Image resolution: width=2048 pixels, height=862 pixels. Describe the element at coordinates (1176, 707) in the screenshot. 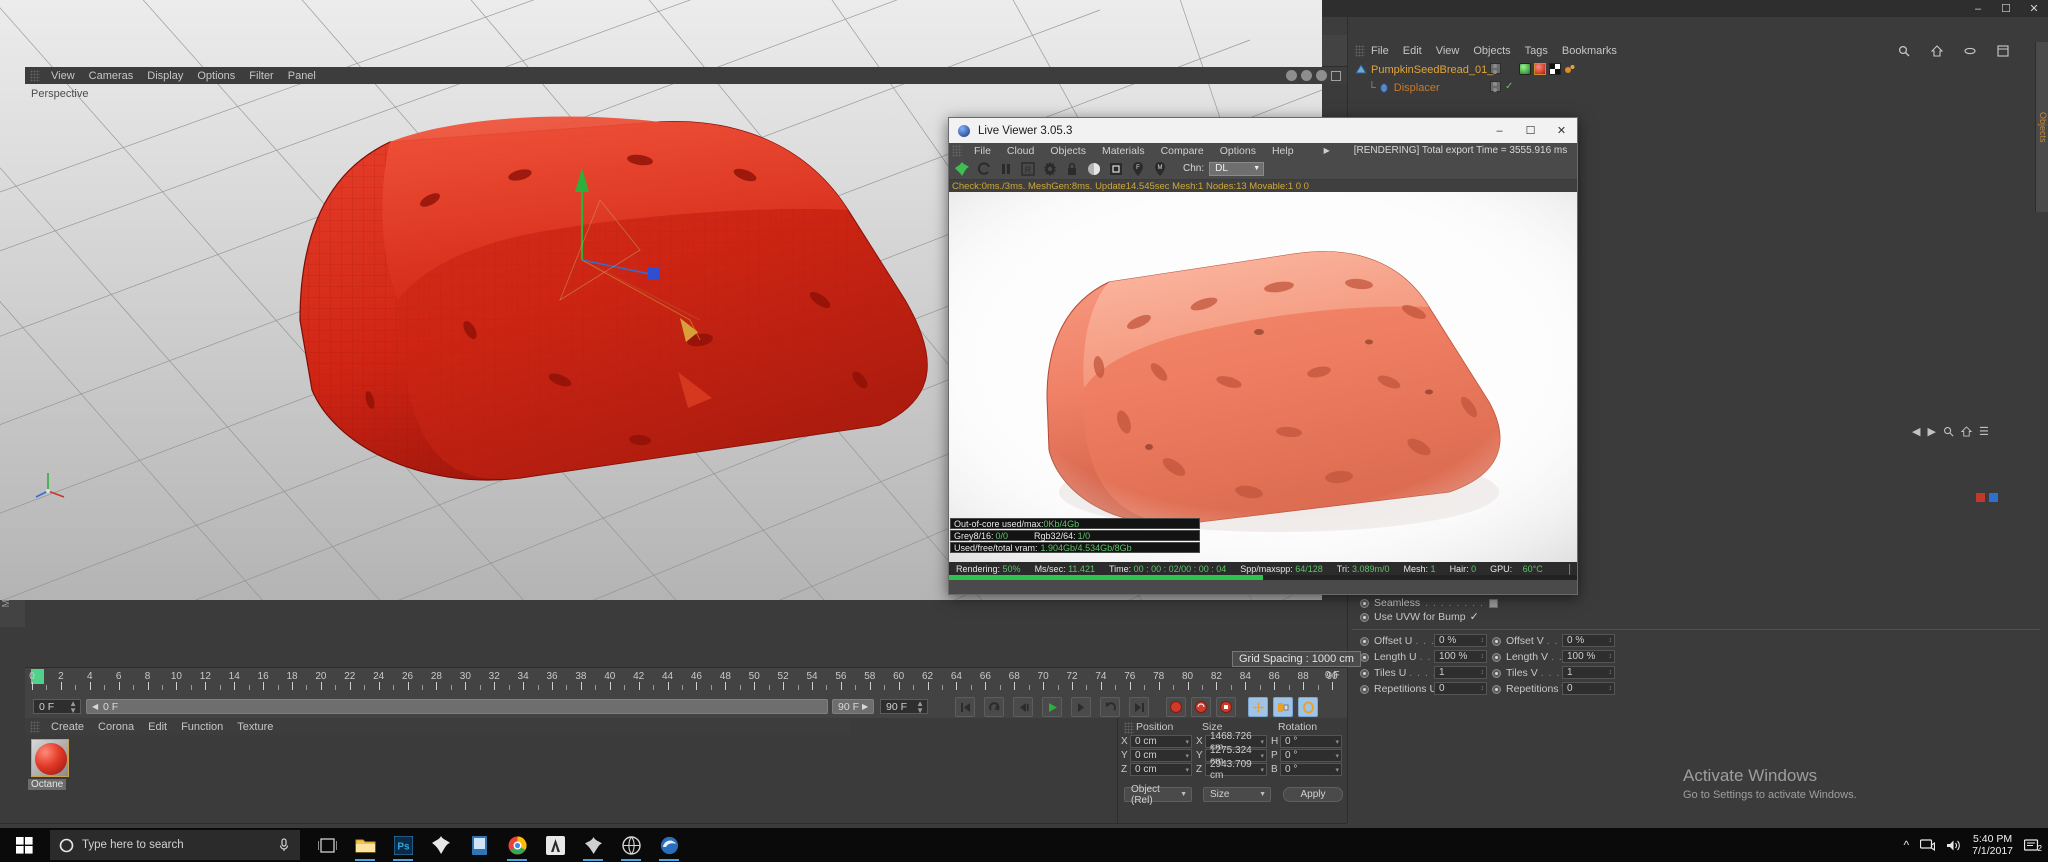

I see `record-icon` at that location.